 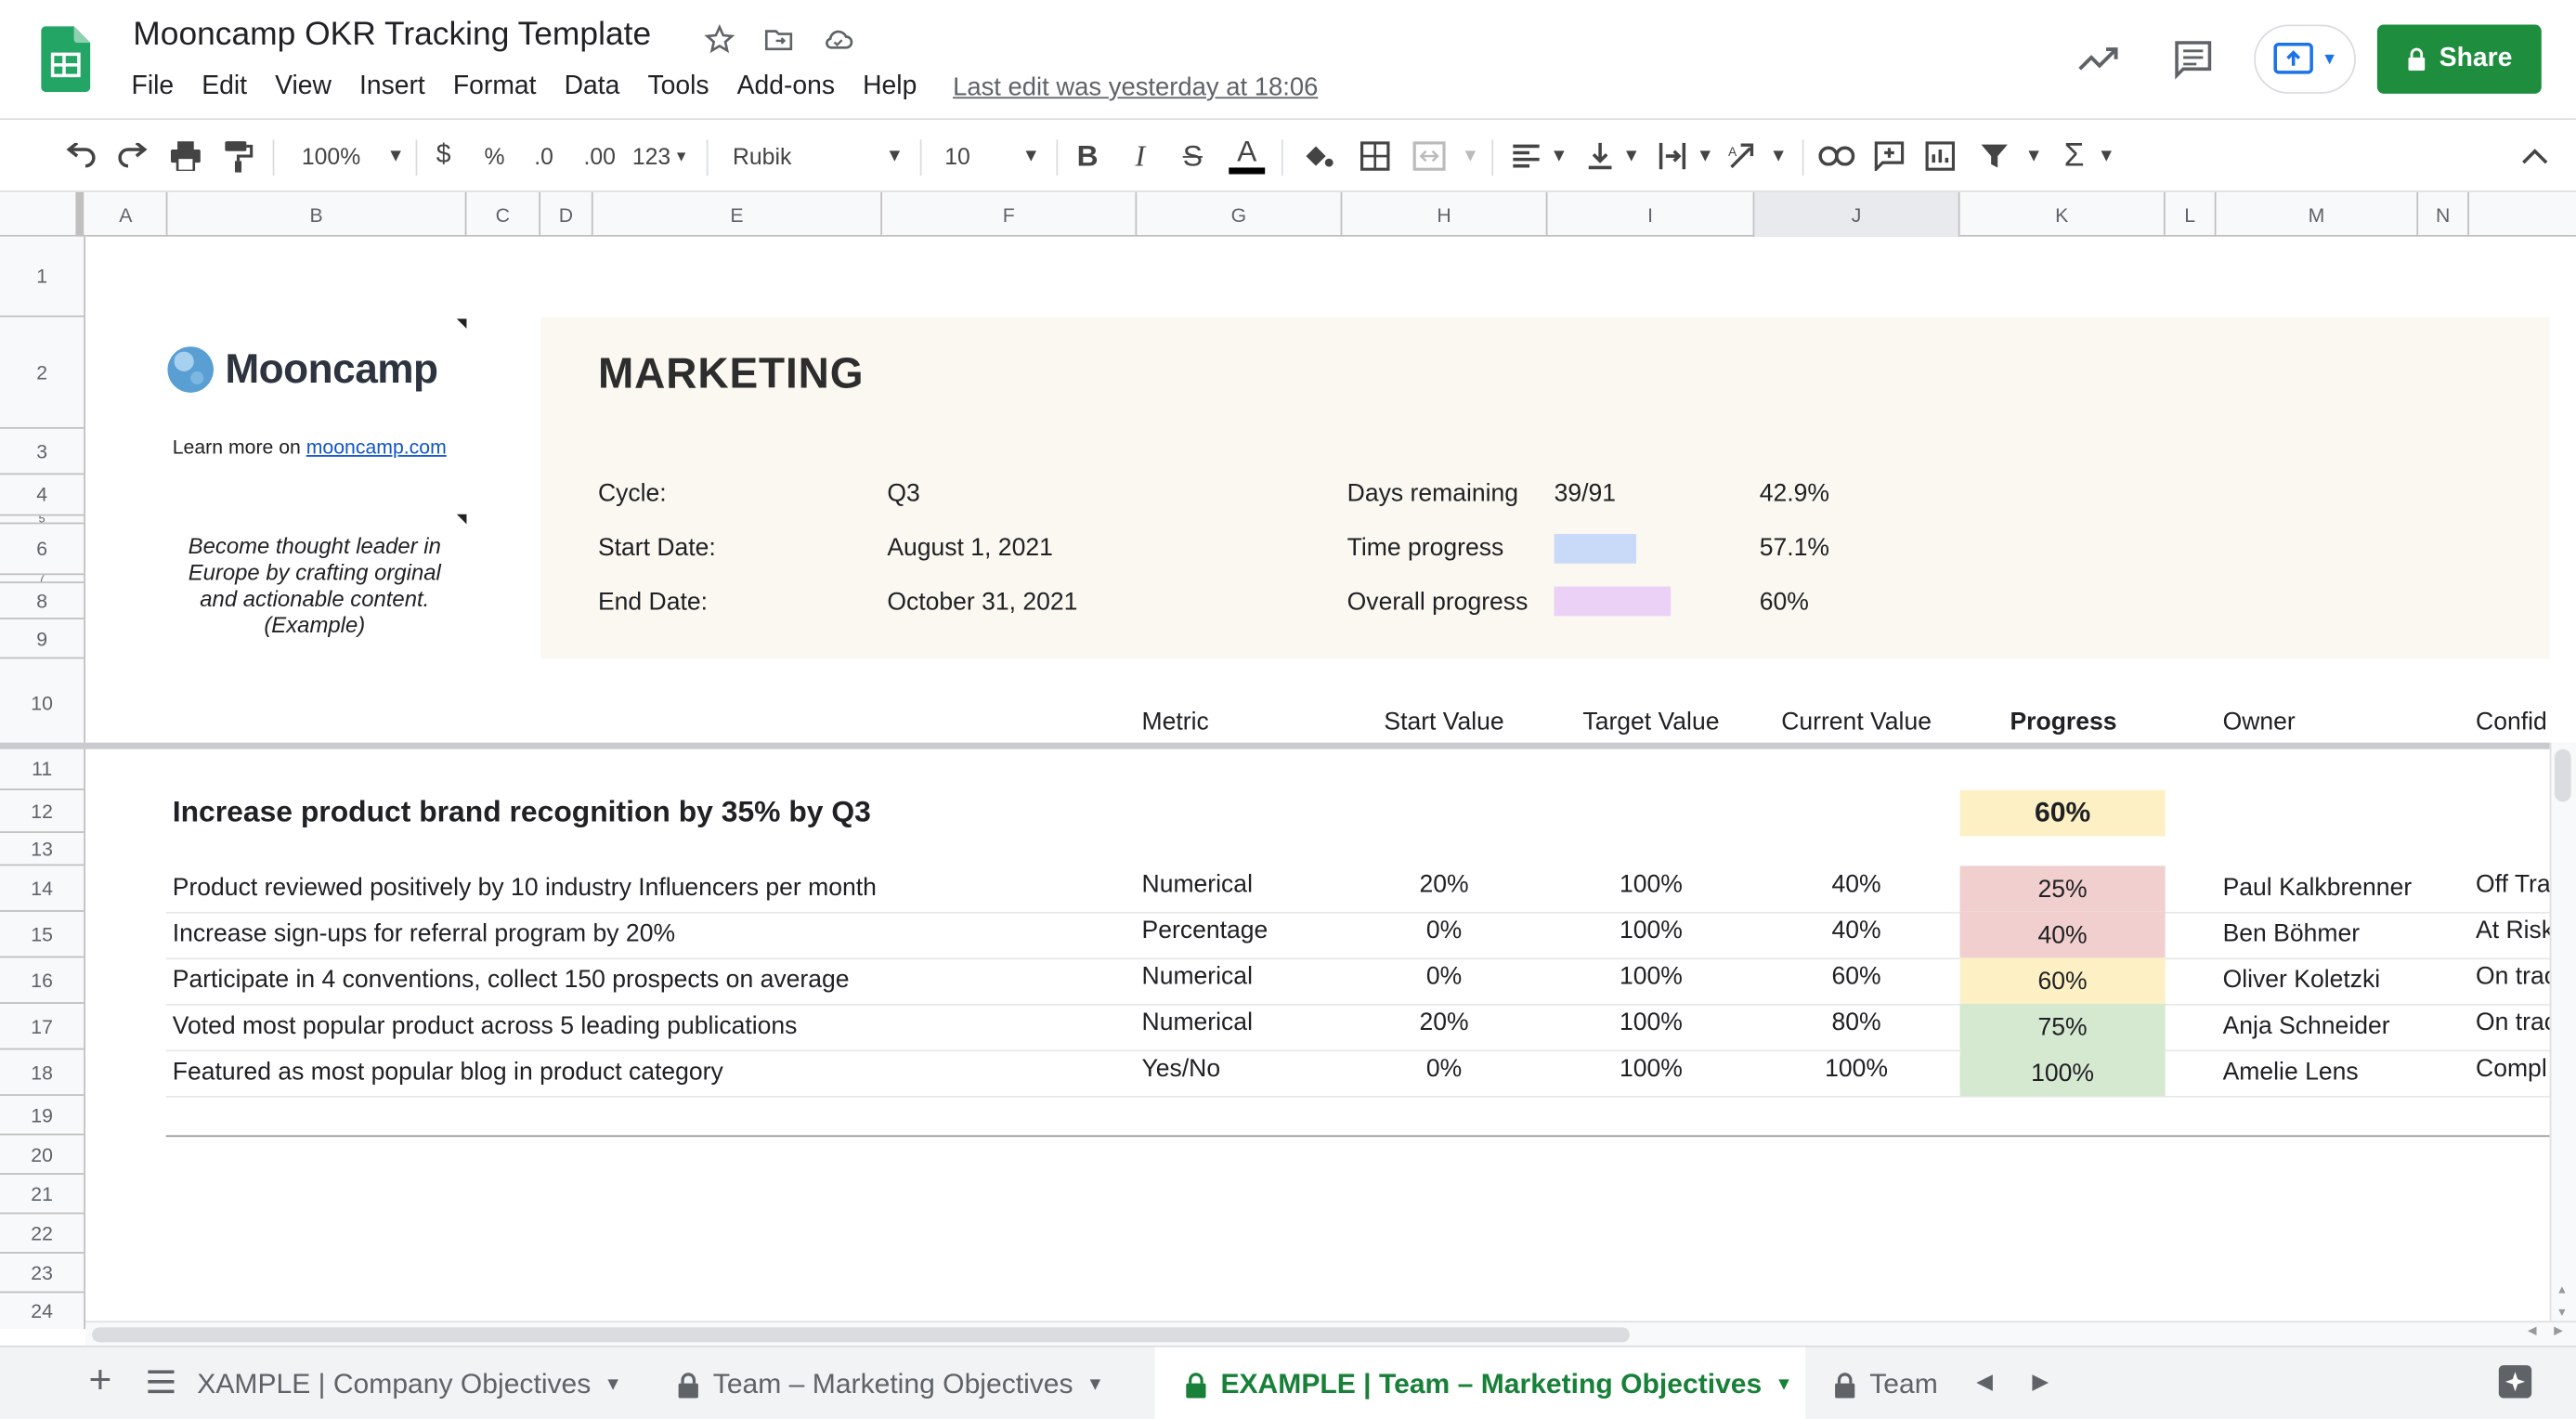 What do you see at coordinates (2562, 1290) in the screenshot?
I see `scroll-up-arrow-icon: ▲` at bounding box center [2562, 1290].